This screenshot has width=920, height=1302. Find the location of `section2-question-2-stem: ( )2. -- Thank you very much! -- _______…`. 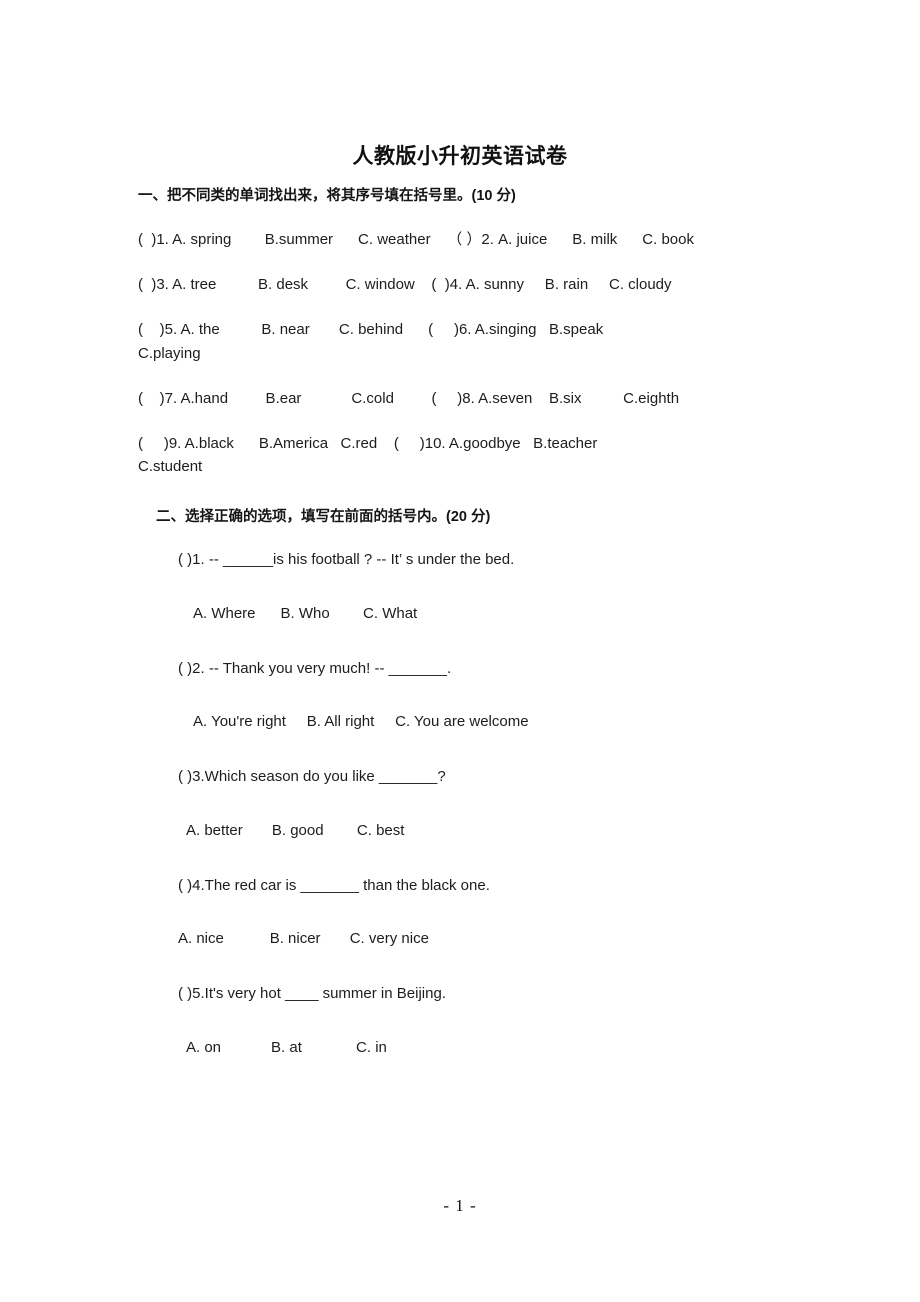

section2-question-2-stem: ( )2. -- Thank you very much! -- _______… is located at coordinates (315, 668).